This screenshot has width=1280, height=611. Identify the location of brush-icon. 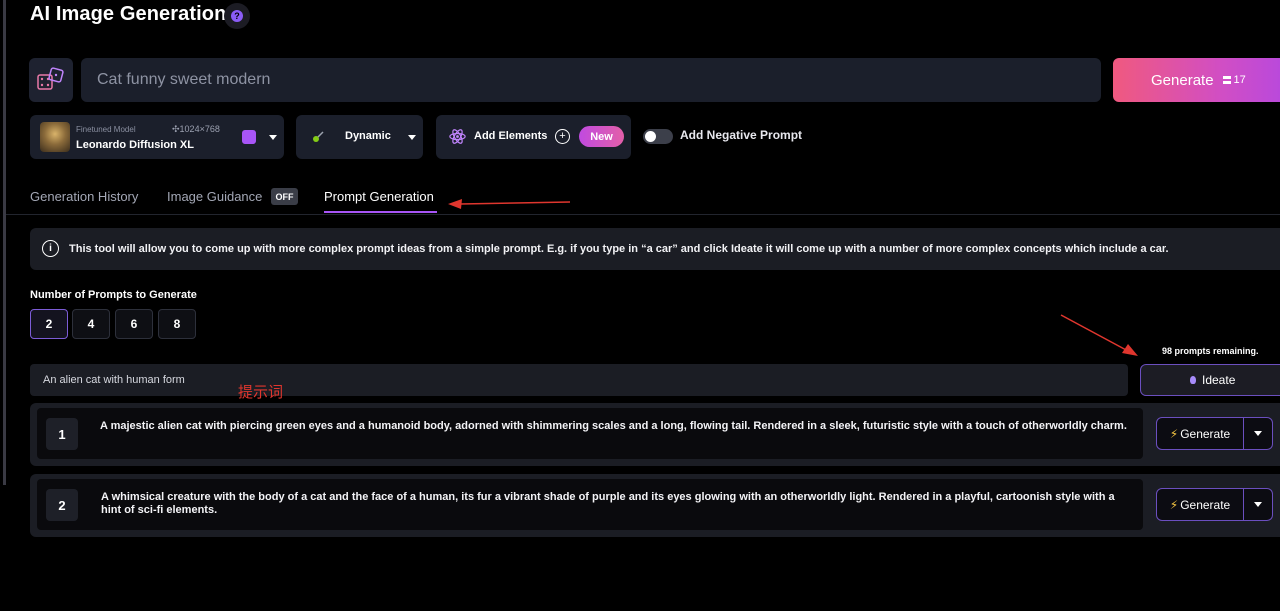
(318, 136).